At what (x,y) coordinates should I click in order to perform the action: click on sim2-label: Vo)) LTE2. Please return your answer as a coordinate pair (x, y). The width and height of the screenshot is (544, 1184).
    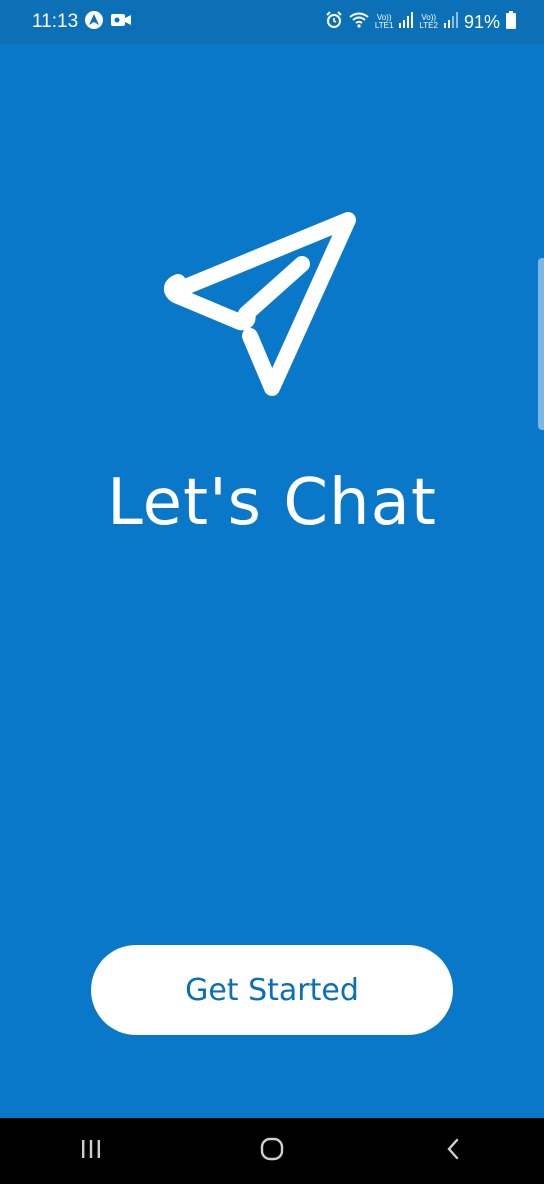
    Looking at the image, I should click on (428, 22).